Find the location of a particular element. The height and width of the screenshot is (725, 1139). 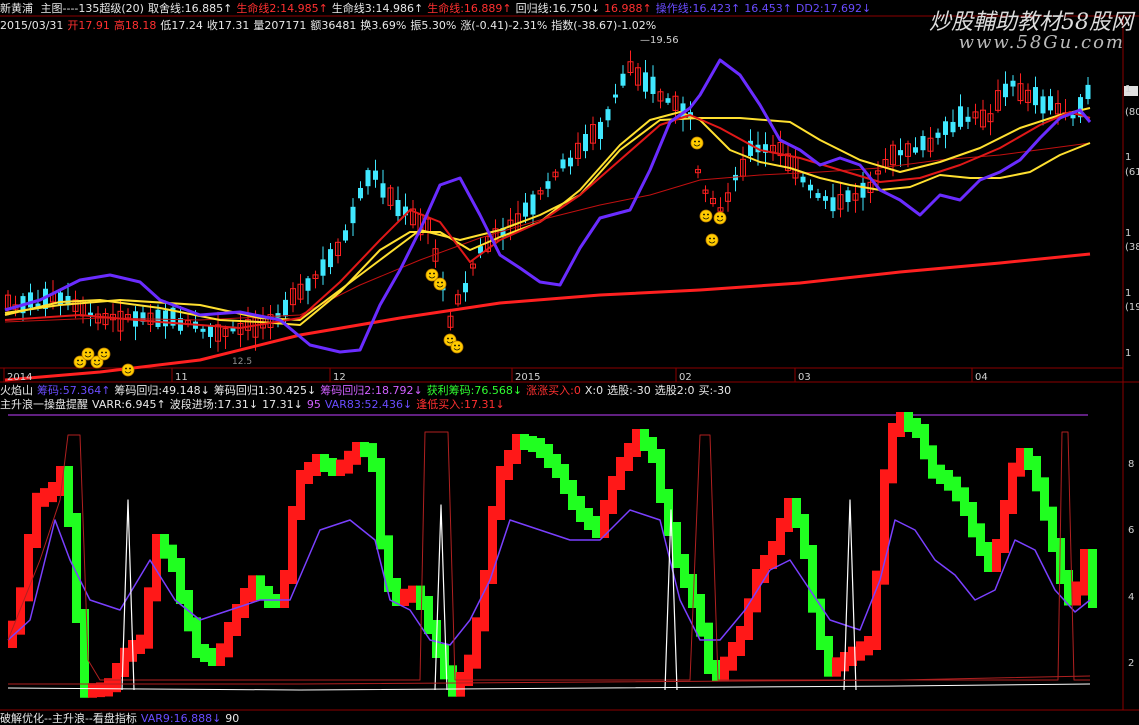

peak-label: —19.56 is located at coordinates (659, 40).